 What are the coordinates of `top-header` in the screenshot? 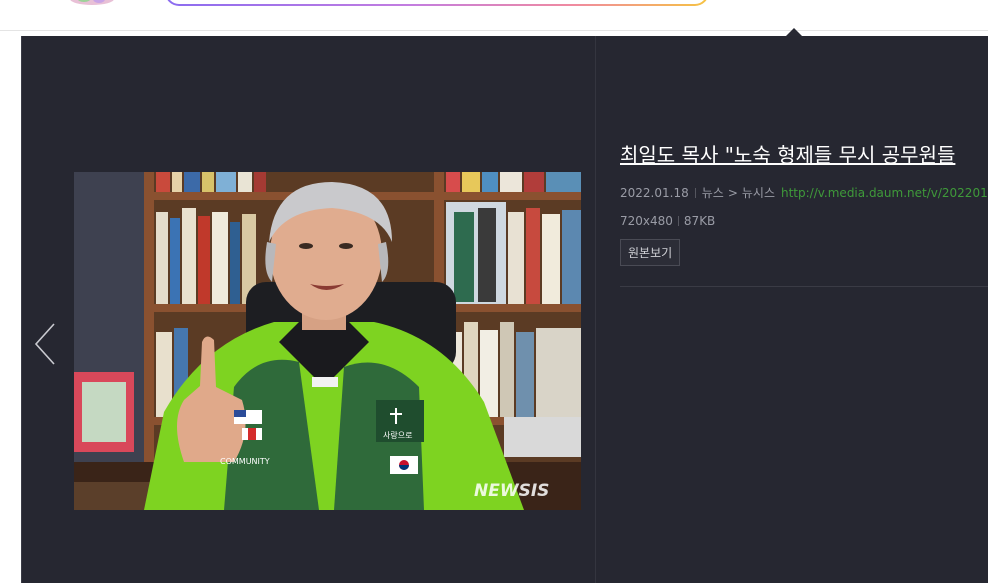 It's located at (494, 15).